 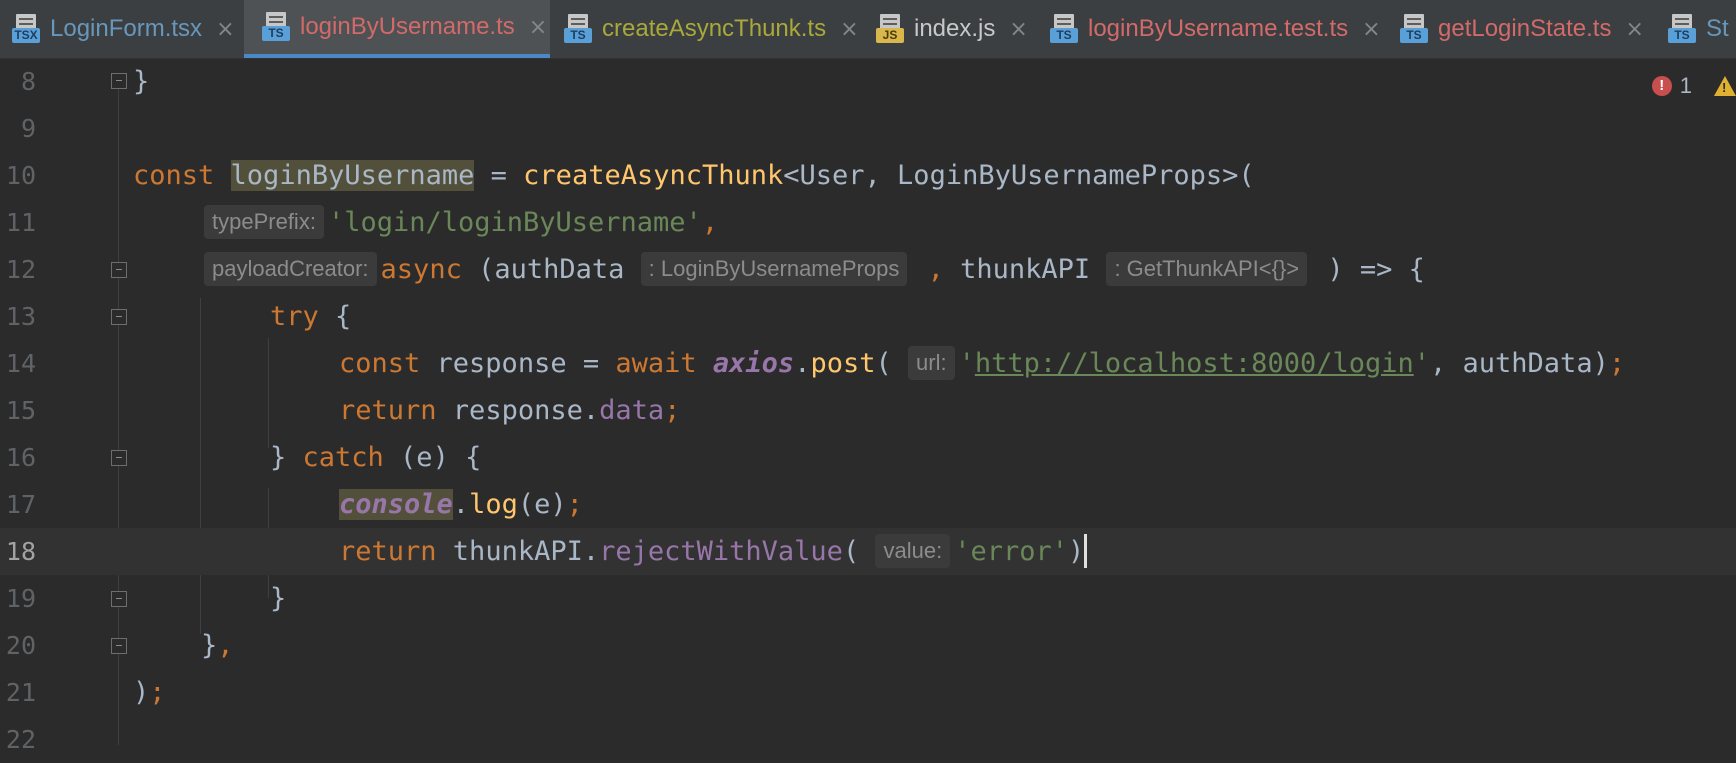 What do you see at coordinates (20, 551) in the screenshot?
I see `line-number: 18` at bounding box center [20, 551].